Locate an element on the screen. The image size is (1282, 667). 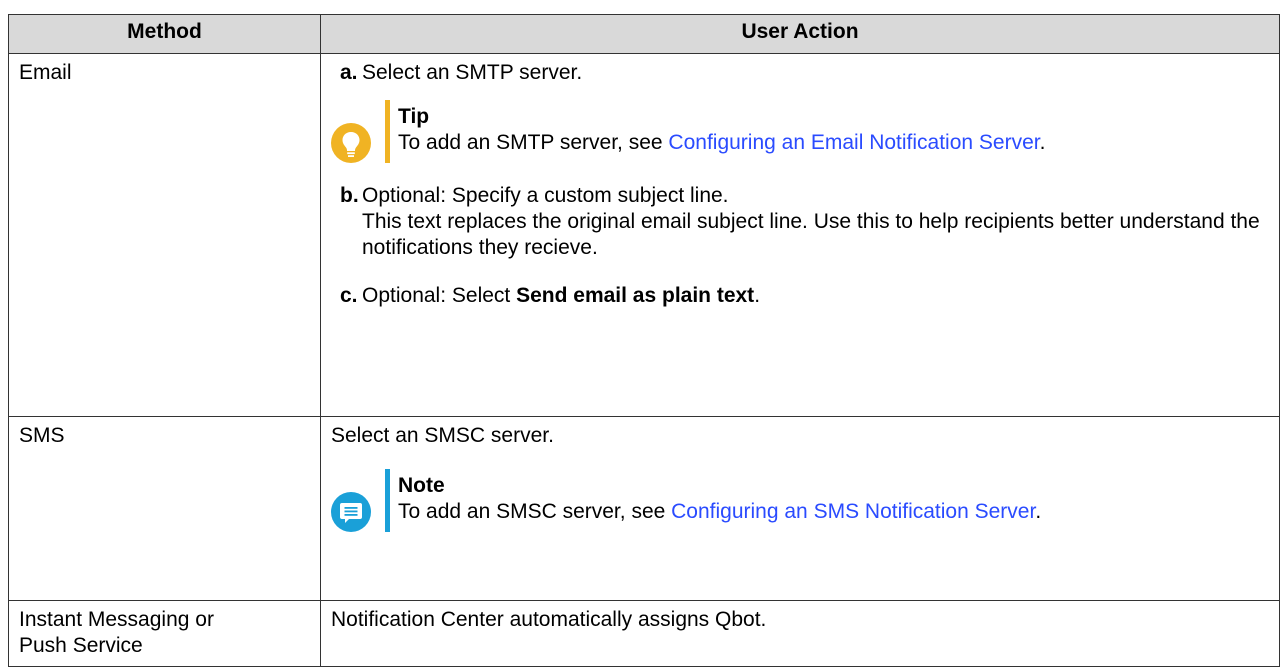
tip-accent-bar is located at coordinates (387, 131).